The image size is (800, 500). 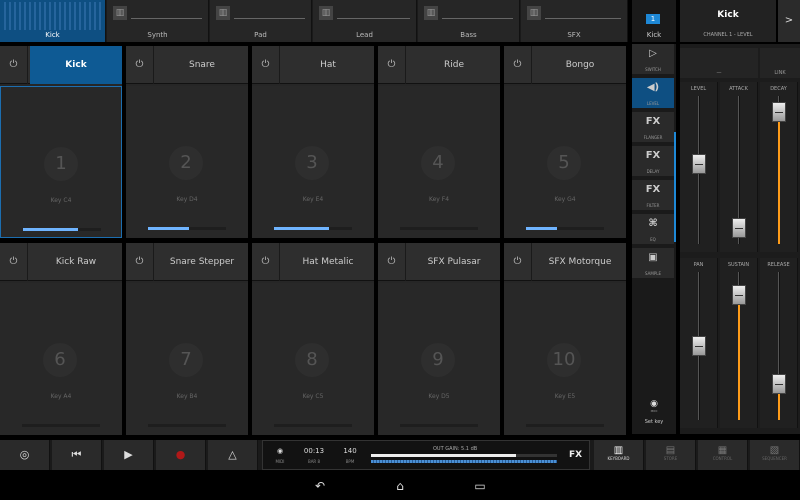 What do you see at coordinates (77, 455) in the screenshot?
I see `rewind-button: ⏮` at bounding box center [77, 455].